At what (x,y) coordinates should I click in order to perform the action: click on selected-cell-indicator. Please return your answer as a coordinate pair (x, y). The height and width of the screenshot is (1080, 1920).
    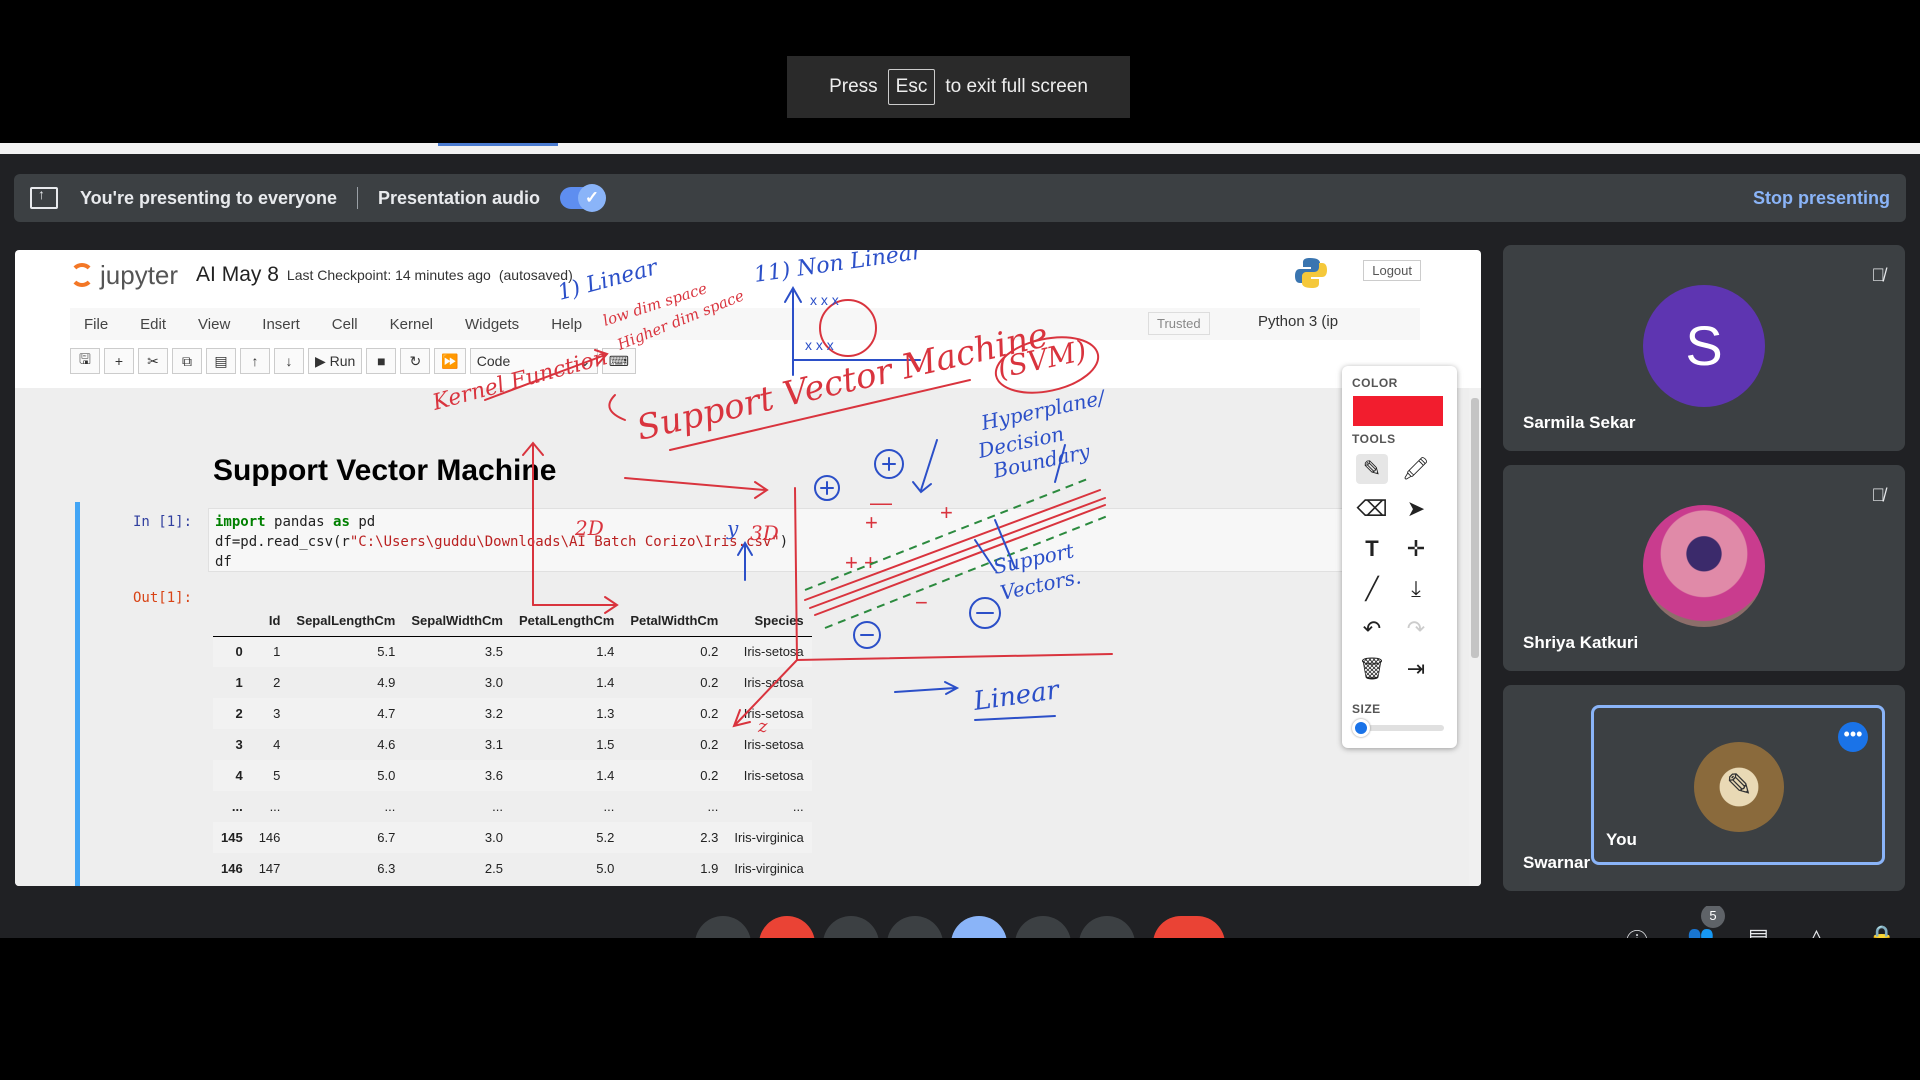
    Looking at the image, I should click on (77, 694).